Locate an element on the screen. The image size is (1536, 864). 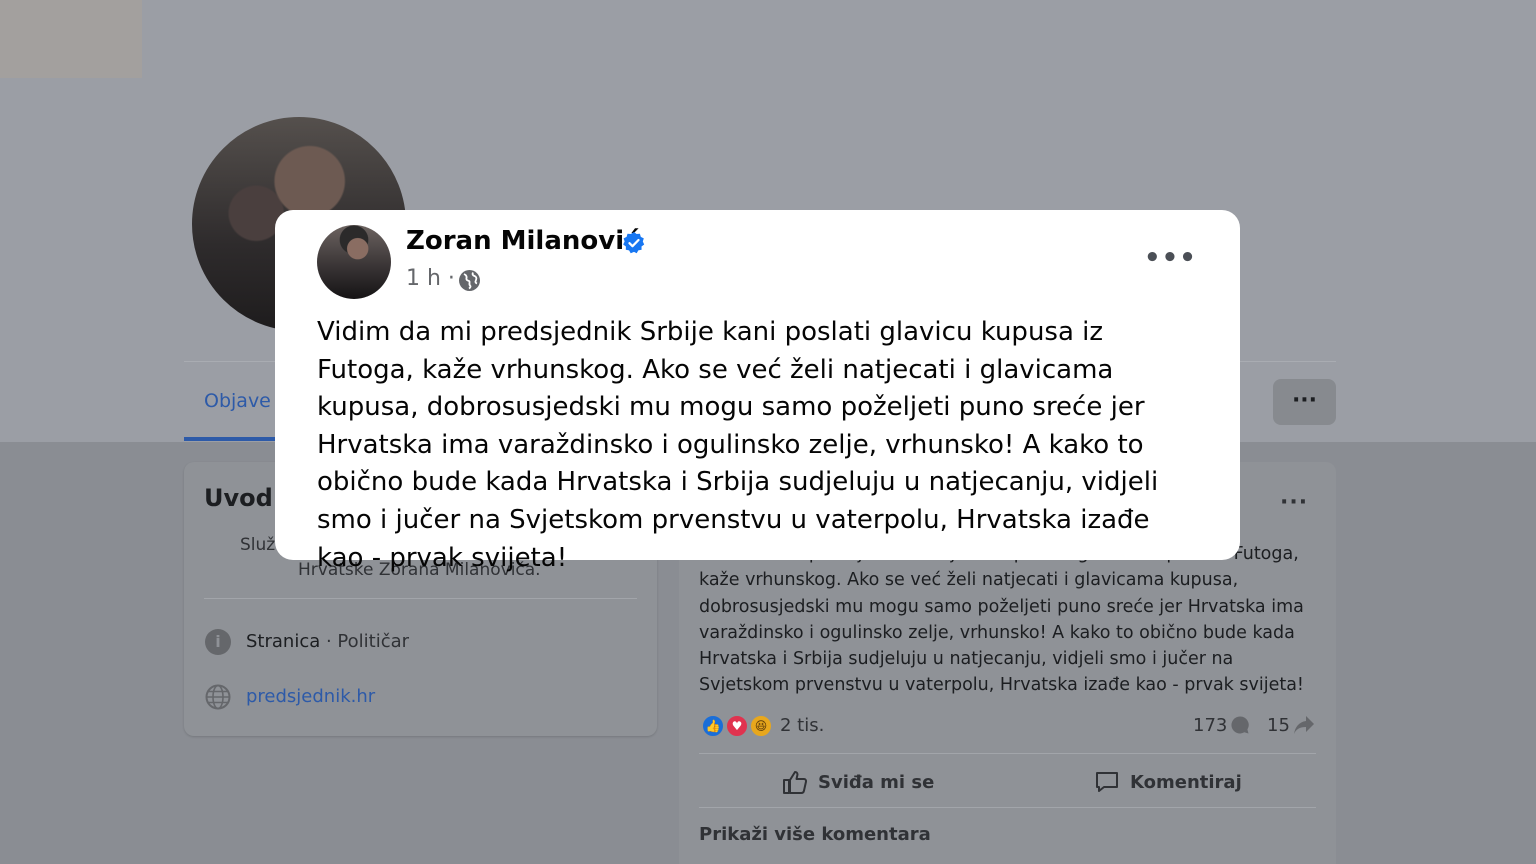
info-icon: i is located at coordinates (218, 642).